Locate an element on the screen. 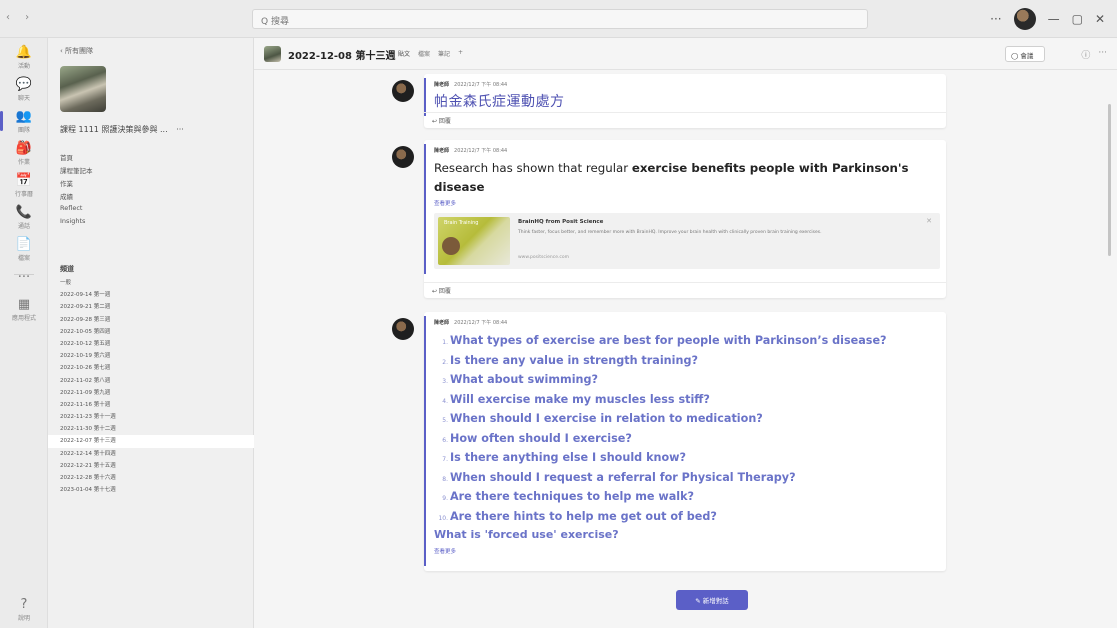  title-bar: ‹ › Q 搜尋 ··· — ▢ ✕ is located at coordinates (558, 19).